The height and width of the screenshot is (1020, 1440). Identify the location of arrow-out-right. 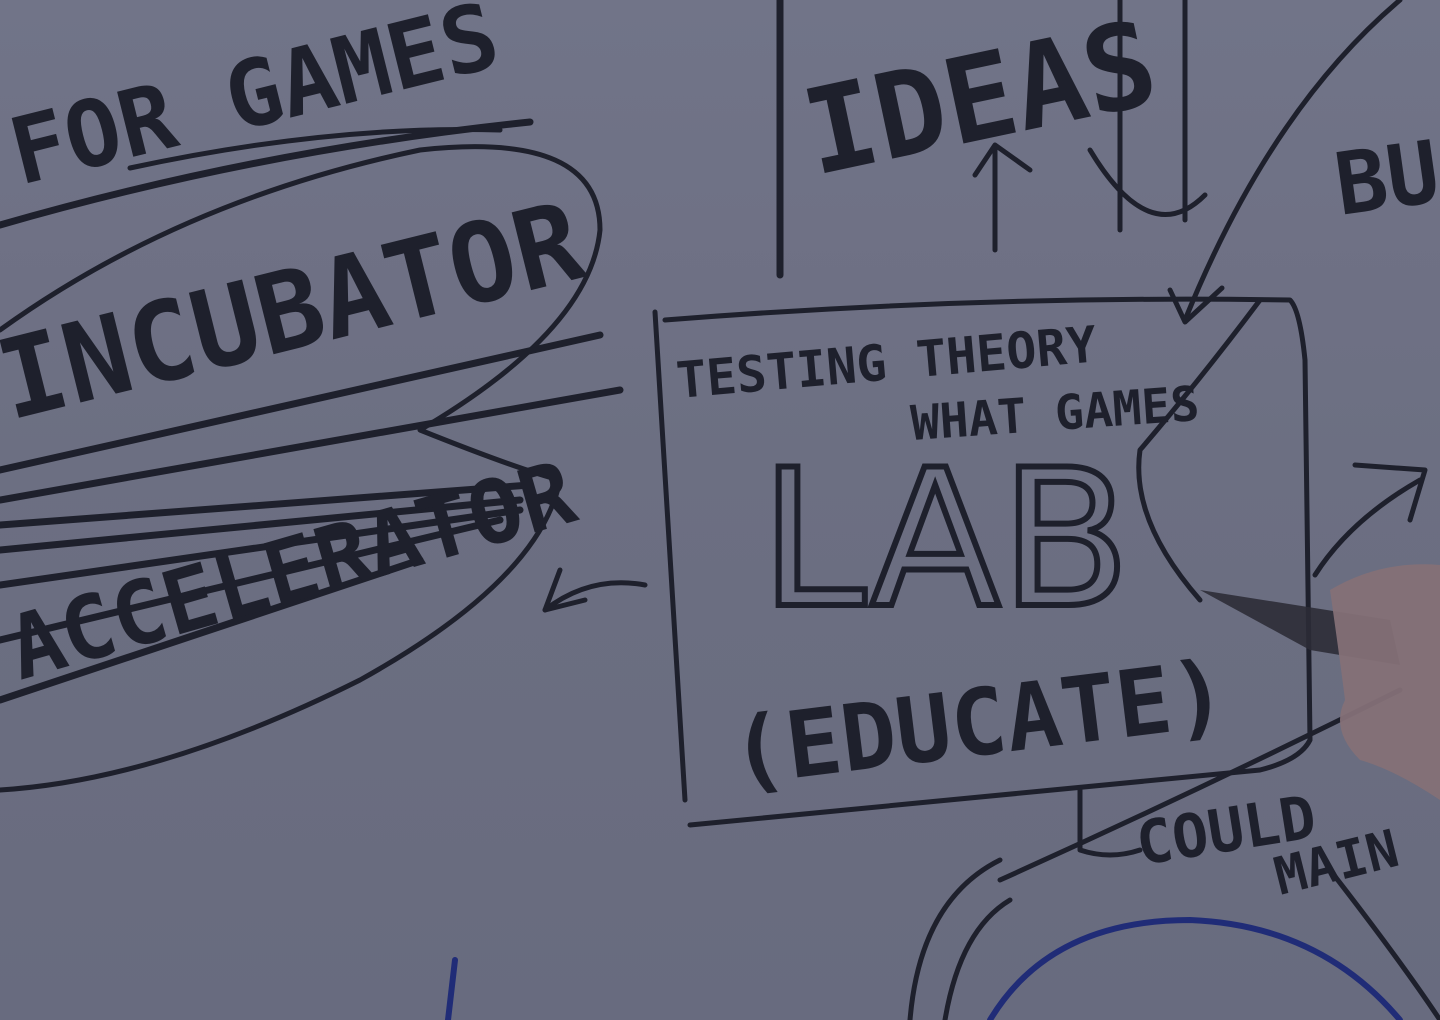
(1367, 527).